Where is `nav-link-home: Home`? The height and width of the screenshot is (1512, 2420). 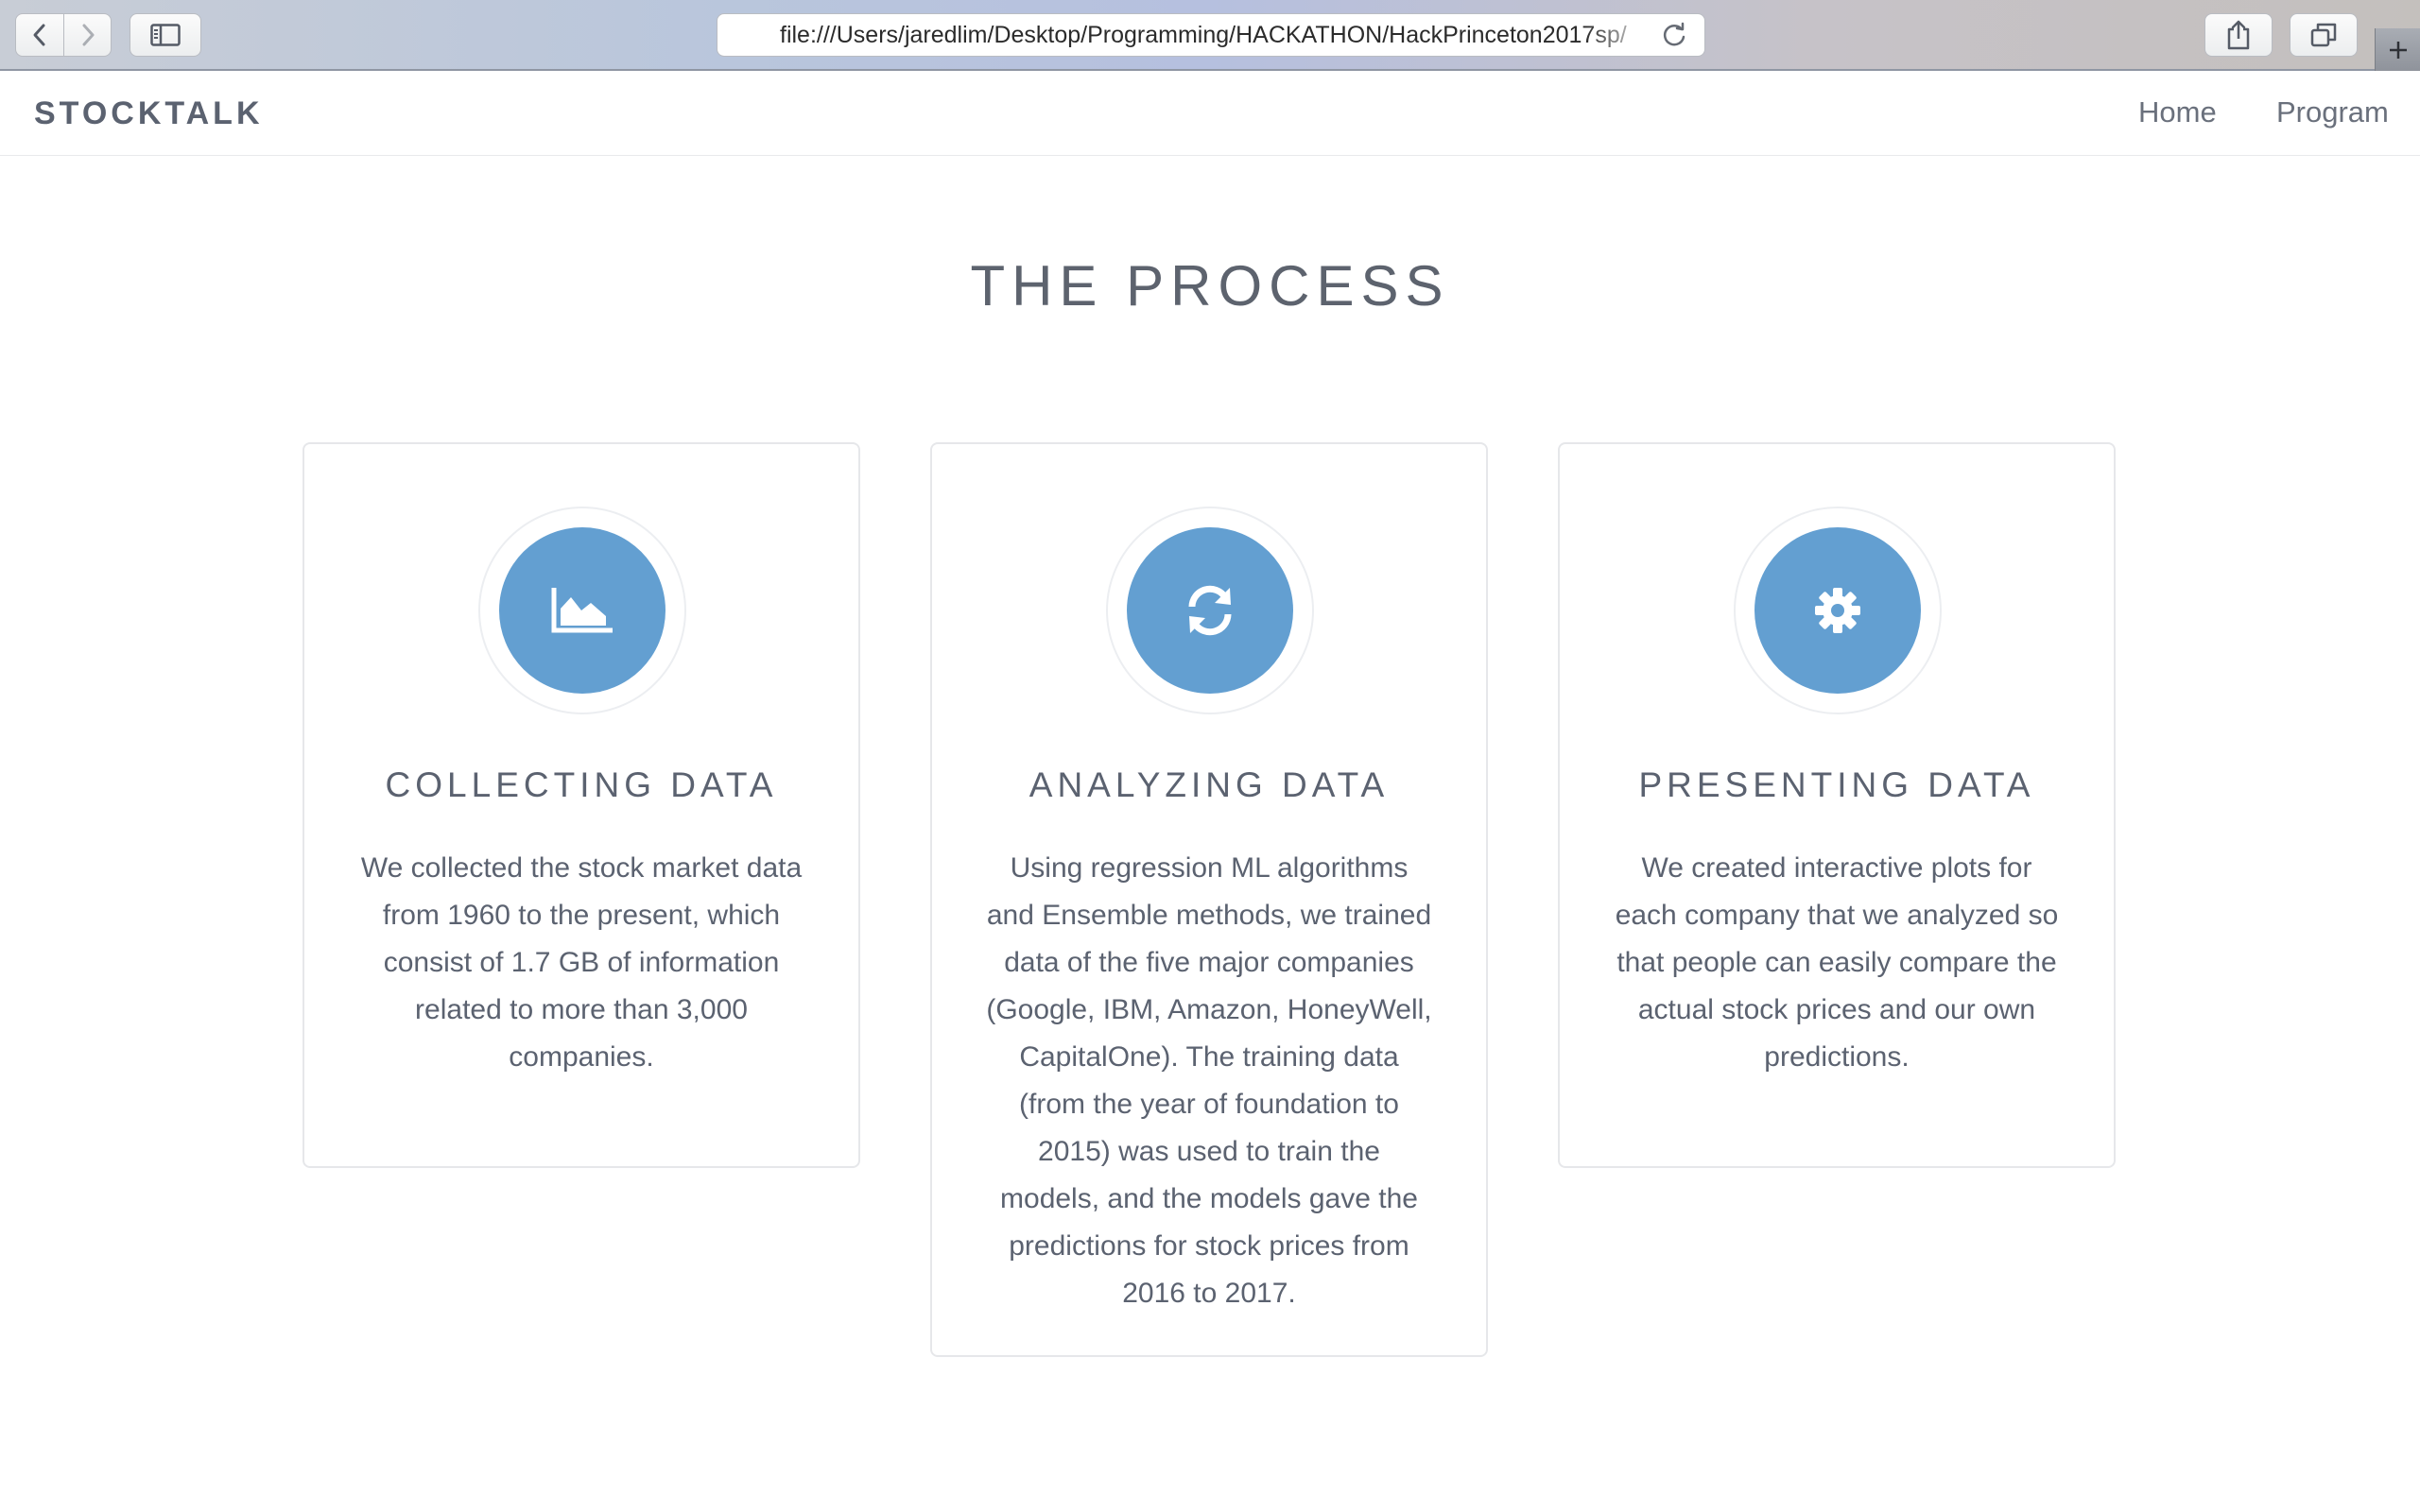 nav-link-home: Home is located at coordinates (2177, 112).